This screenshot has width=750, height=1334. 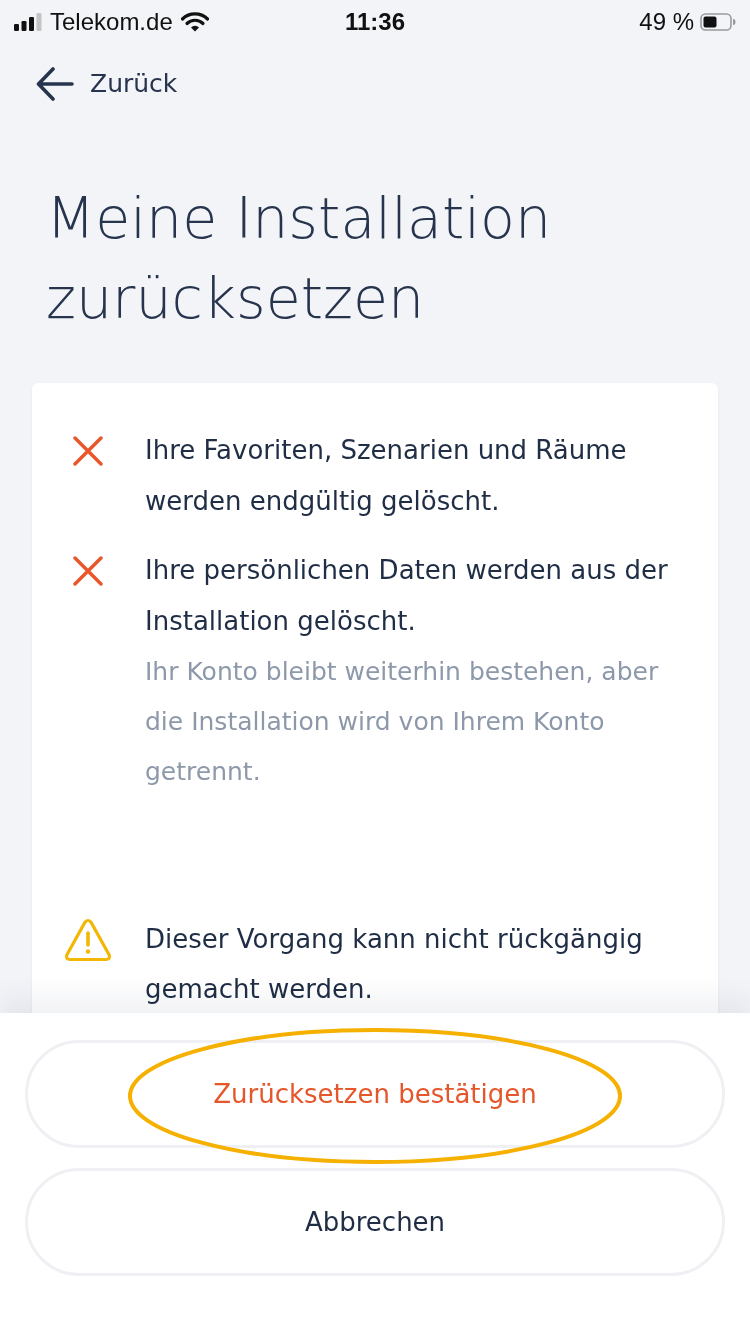 What do you see at coordinates (386, 476) in the screenshot?
I see `consequence-text: Ihre Favoriten, Szenarien und Räume werden endgültig gelöscht.` at bounding box center [386, 476].